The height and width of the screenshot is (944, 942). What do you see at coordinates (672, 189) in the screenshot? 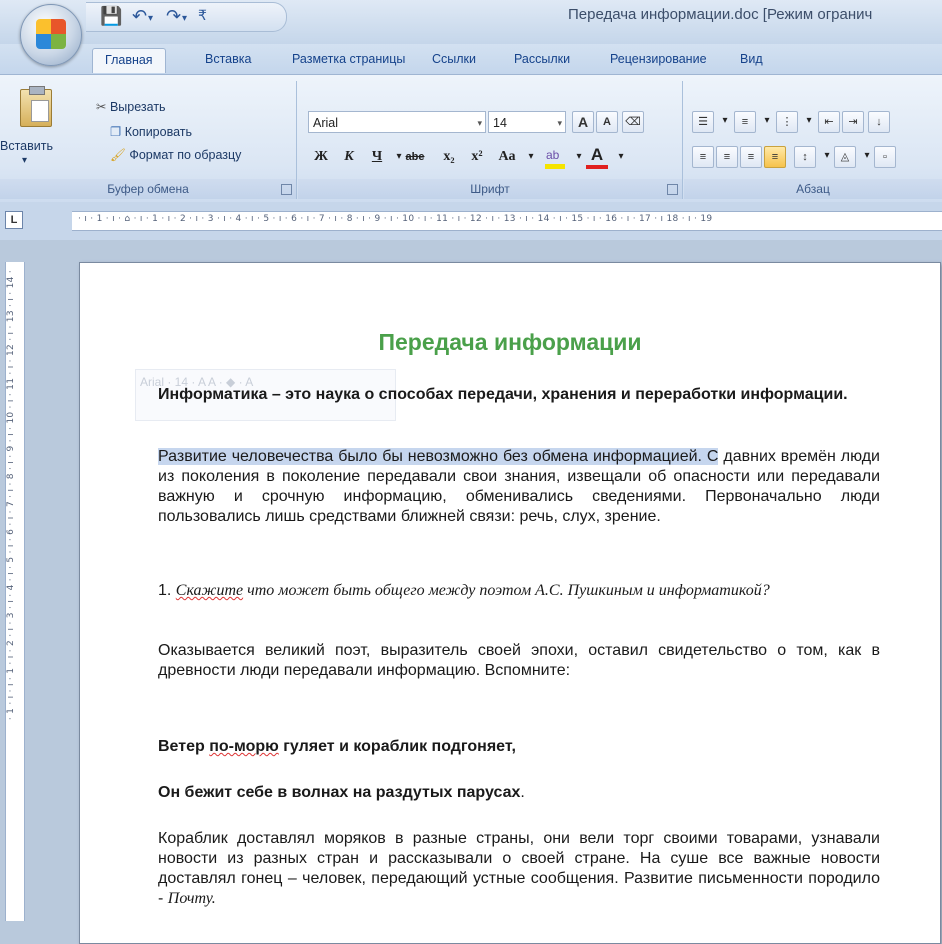
I see `font-launcher-icon` at bounding box center [672, 189].